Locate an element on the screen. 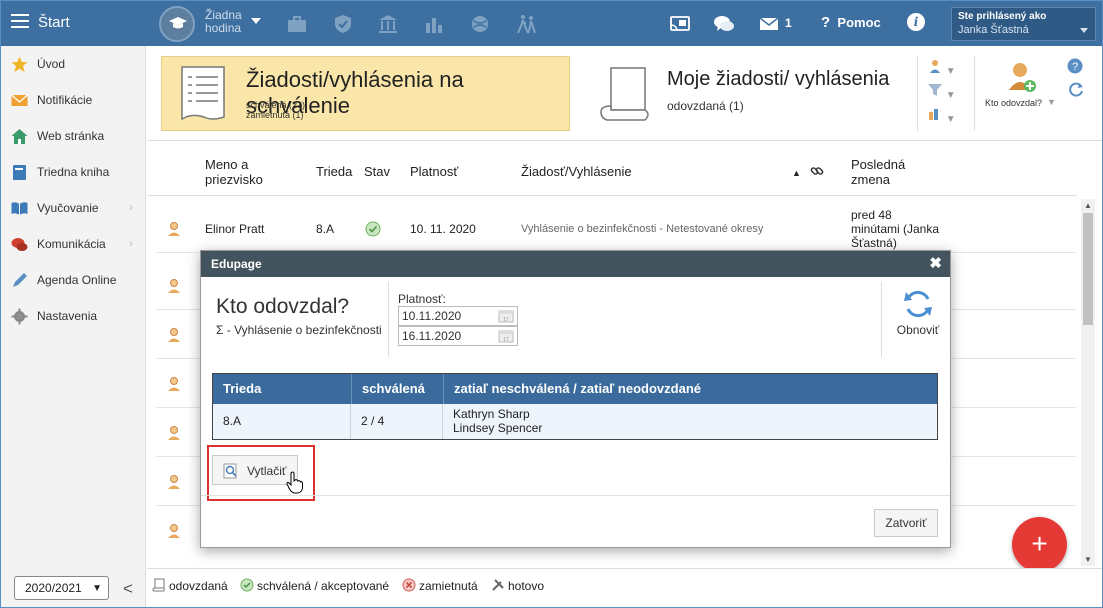 The width and height of the screenshot is (1103, 608). approved-count: schválená (21) is located at coordinates (276, 105).